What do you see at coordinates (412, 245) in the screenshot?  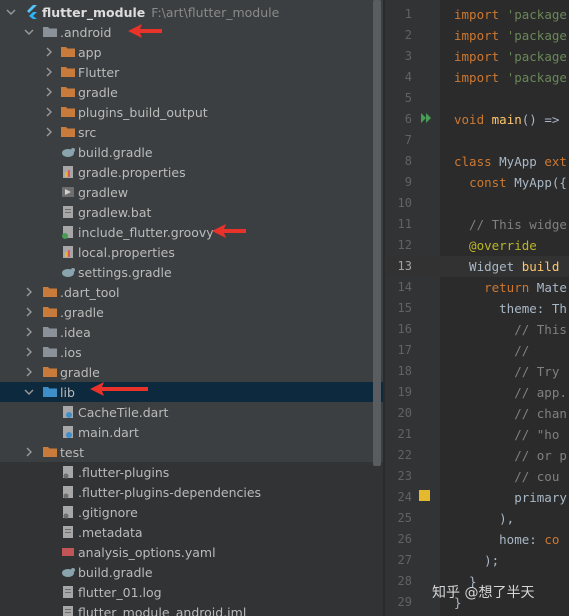 I see `line-number: 12` at bounding box center [412, 245].